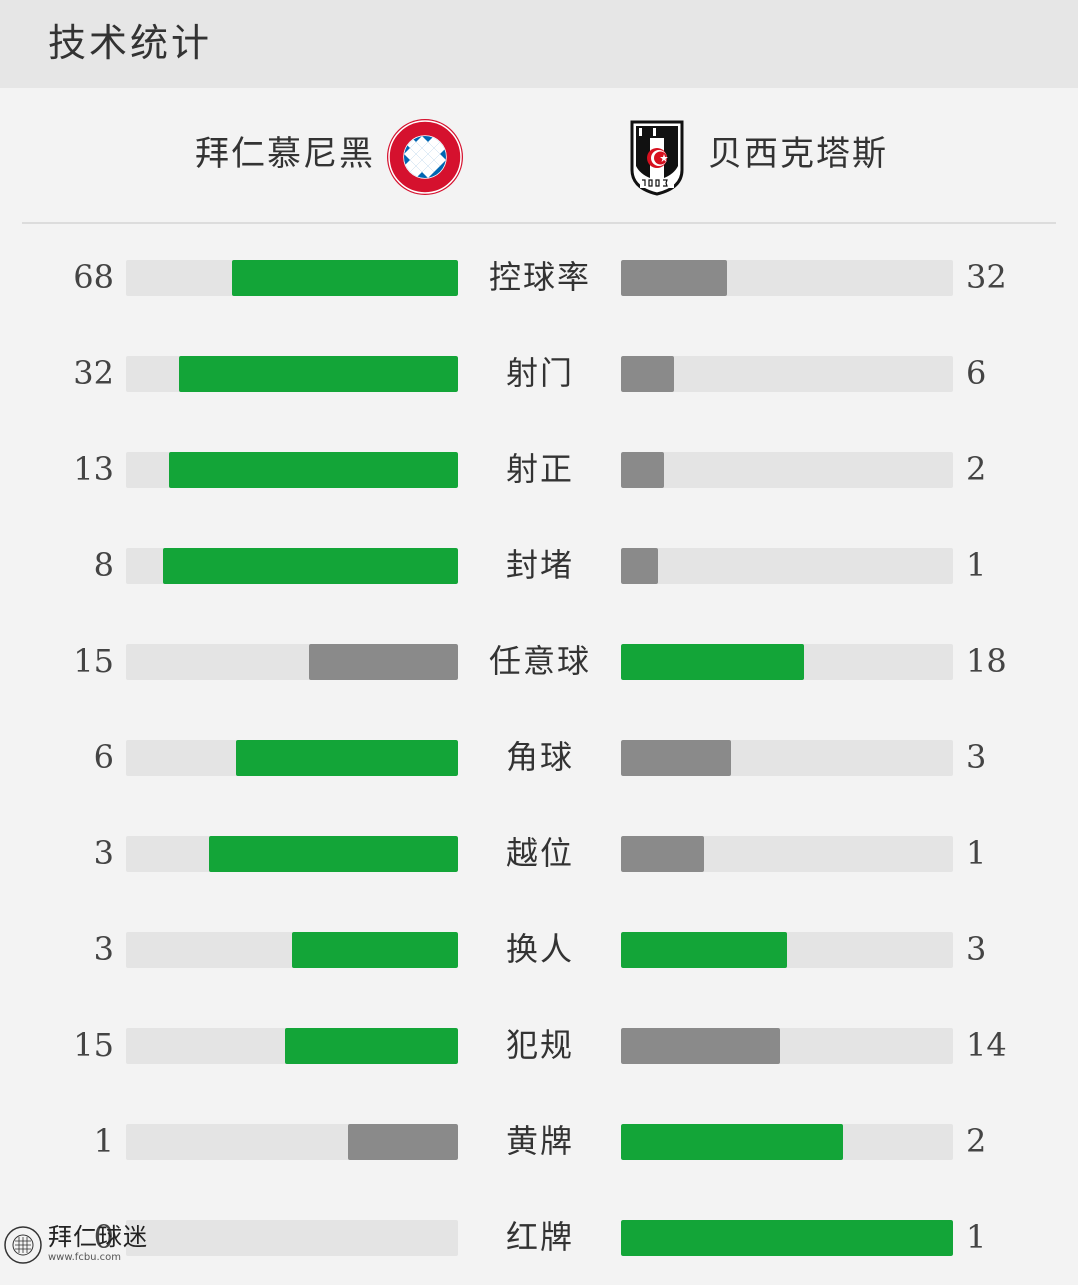 This screenshot has height=1285, width=1078. I want to click on besiktas-logo-icon, so click(657, 158).